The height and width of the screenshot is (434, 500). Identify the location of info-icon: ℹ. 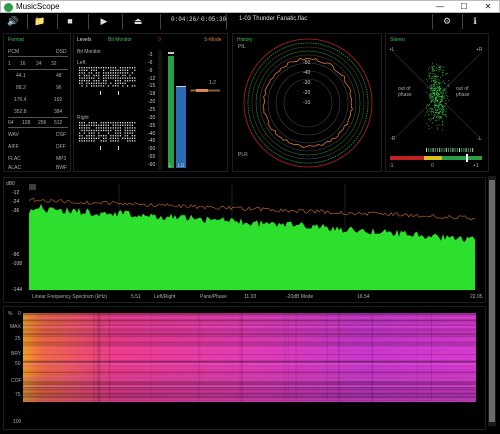
(475, 21).